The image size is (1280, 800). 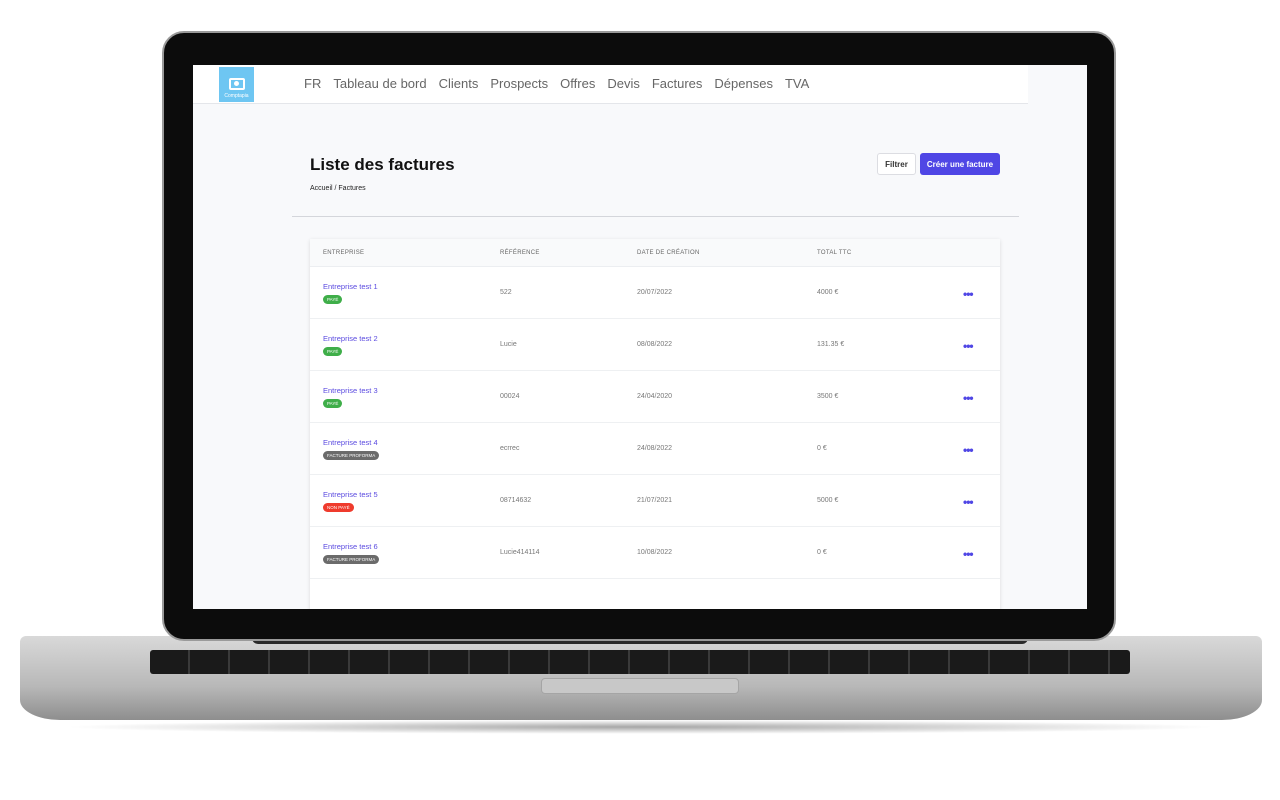 I want to click on company-link: Entreprise test 2, so click(x=350, y=338).